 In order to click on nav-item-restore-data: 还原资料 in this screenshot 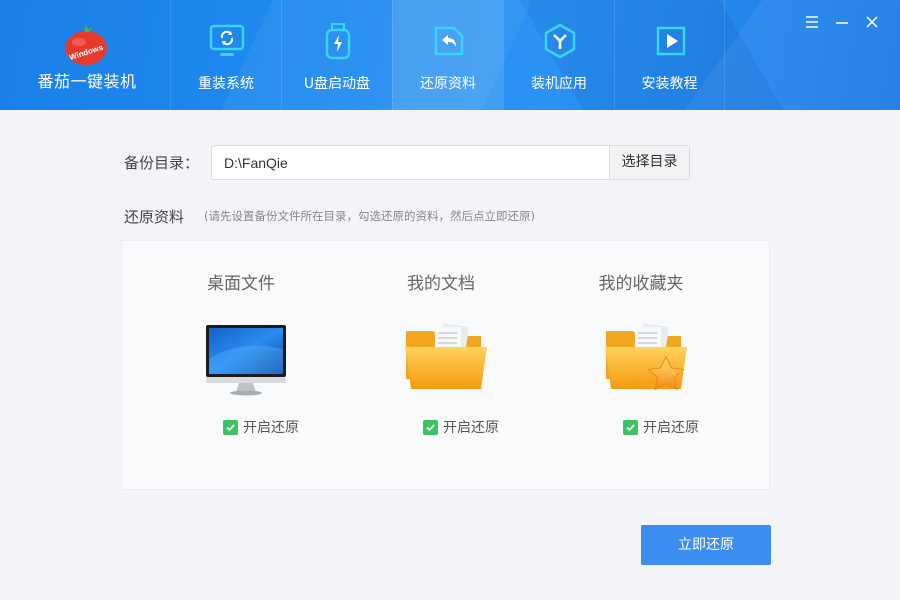, I will do `click(447, 55)`.